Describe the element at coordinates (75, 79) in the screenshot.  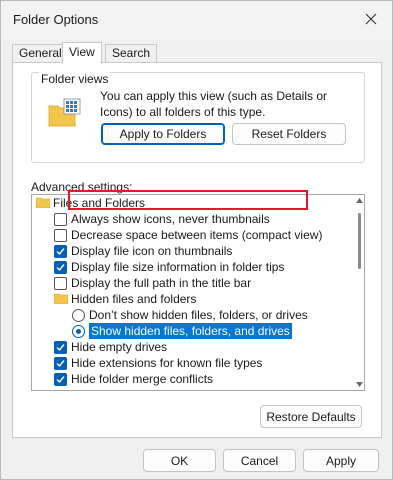
I see `folder-views-label: Folder views` at that location.